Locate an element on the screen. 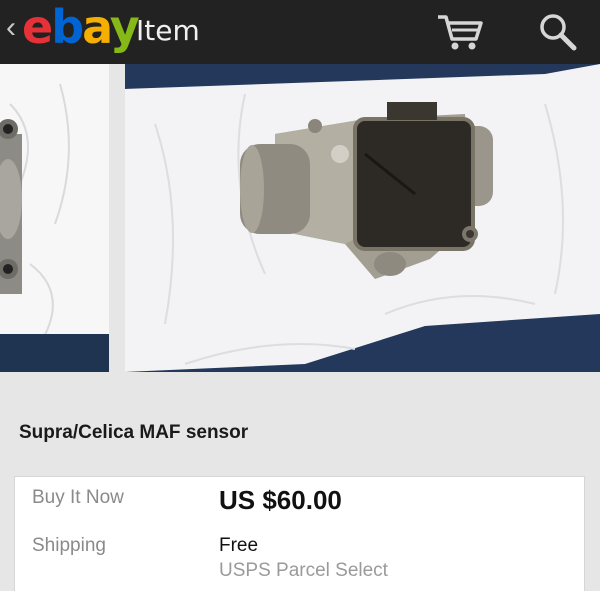 This screenshot has width=600, height=591. price-value: US $60.00 is located at coordinates (280, 500).